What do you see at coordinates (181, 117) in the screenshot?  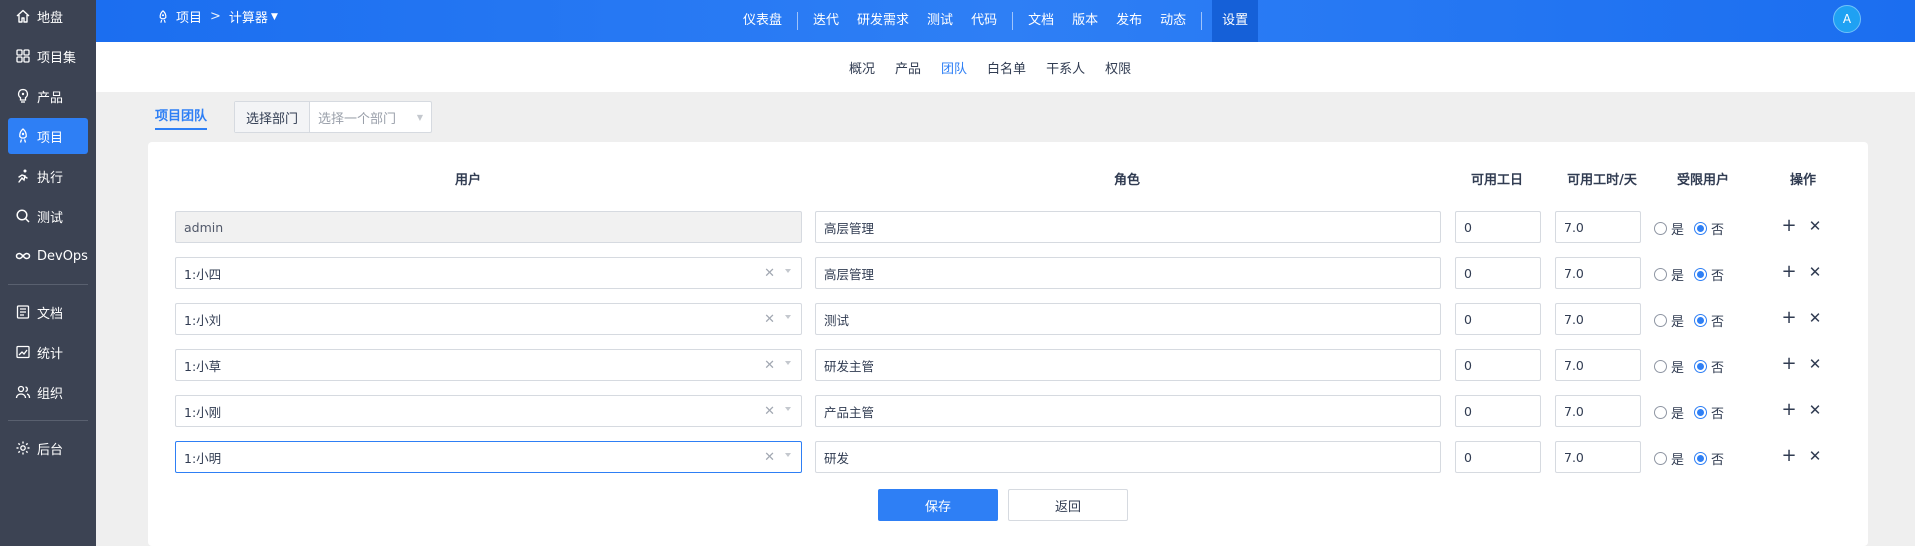 I see `tab-project-team: 项目团队` at bounding box center [181, 117].